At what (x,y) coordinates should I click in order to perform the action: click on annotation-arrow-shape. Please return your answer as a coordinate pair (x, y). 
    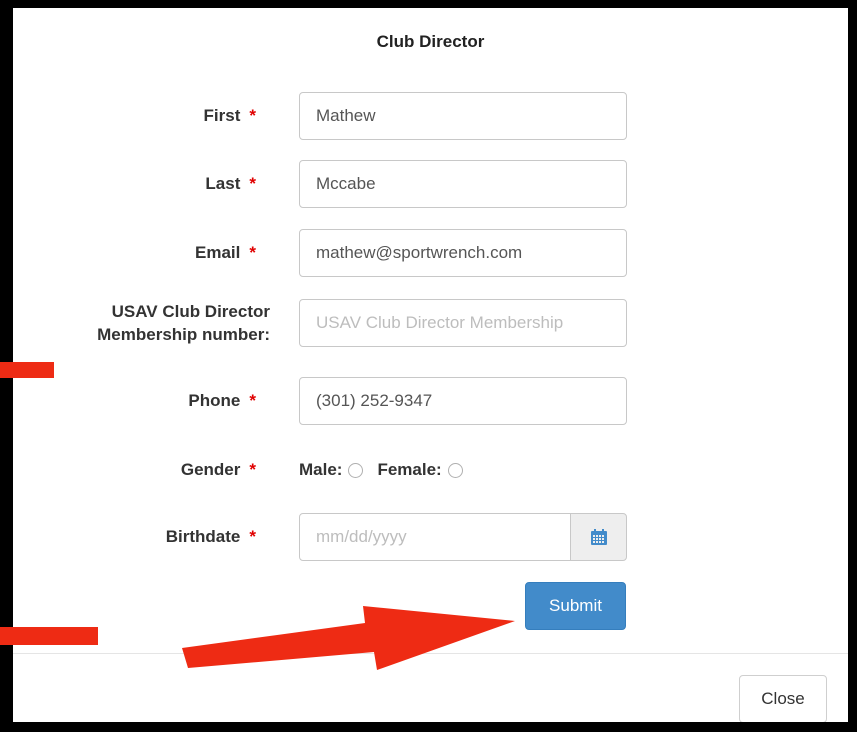
    Looking at the image, I should click on (348, 638).